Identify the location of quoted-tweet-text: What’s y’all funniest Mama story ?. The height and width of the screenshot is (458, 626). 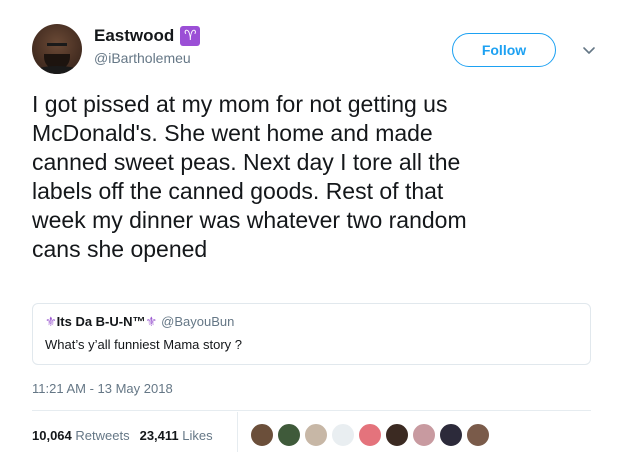
(143, 344).